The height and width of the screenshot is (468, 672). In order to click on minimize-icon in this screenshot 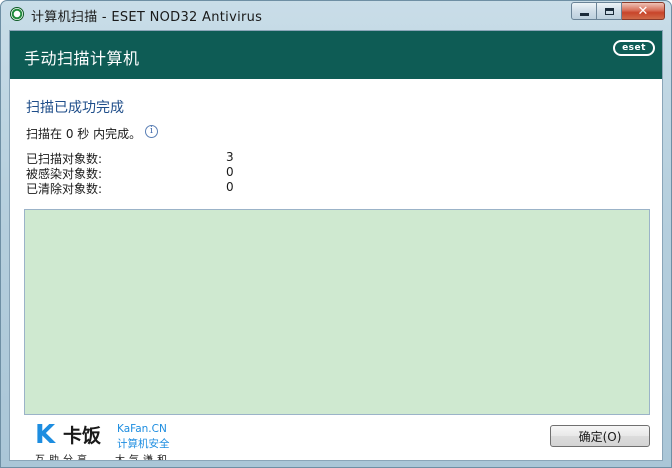, I will do `click(584, 14)`.